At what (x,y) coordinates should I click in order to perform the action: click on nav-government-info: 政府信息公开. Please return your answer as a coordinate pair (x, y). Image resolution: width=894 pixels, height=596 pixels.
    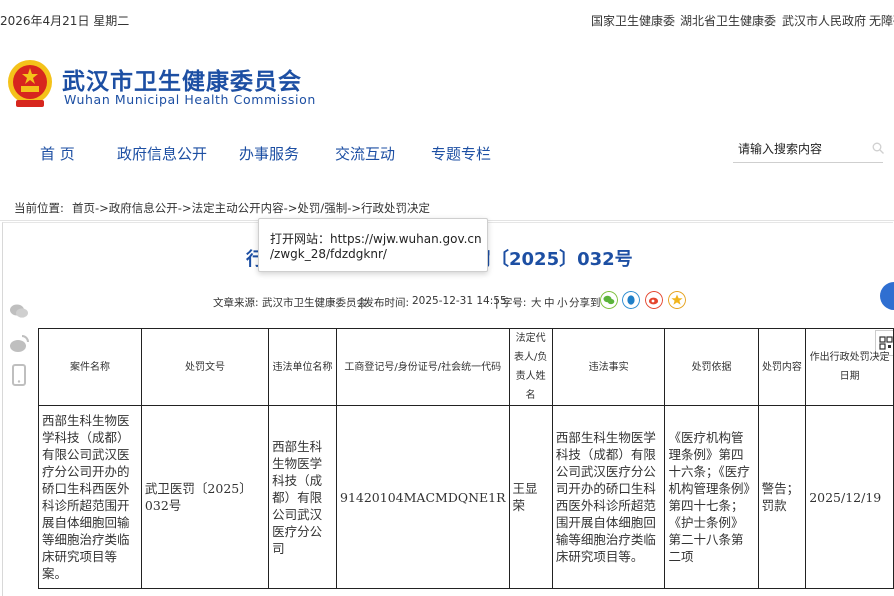
    Looking at the image, I should click on (162, 153).